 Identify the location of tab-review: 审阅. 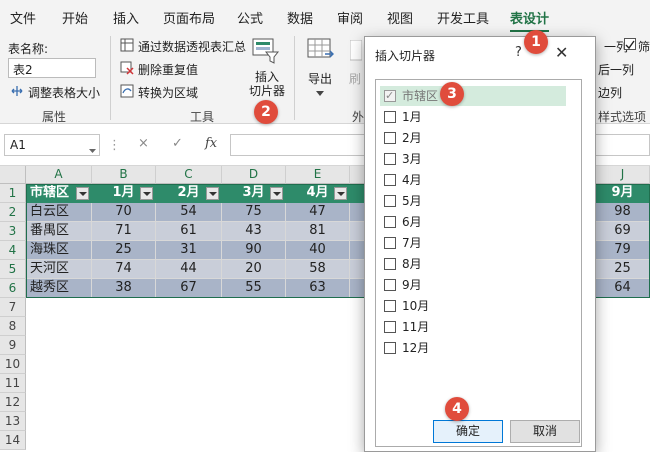
(350, 17).